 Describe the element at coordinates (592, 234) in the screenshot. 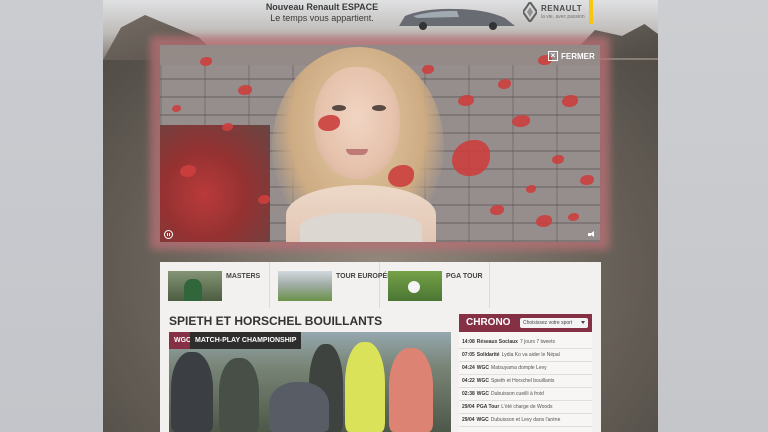

I see `volume-icon` at that location.